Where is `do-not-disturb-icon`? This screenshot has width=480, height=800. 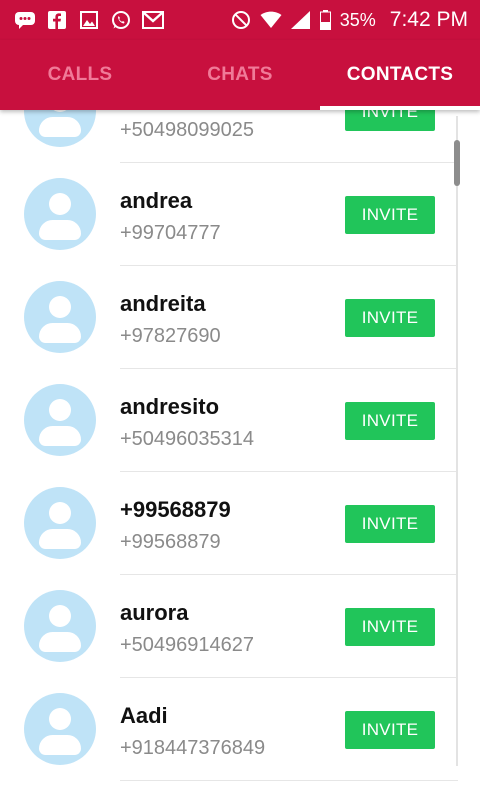 do-not-disturb-icon is located at coordinates (241, 20).